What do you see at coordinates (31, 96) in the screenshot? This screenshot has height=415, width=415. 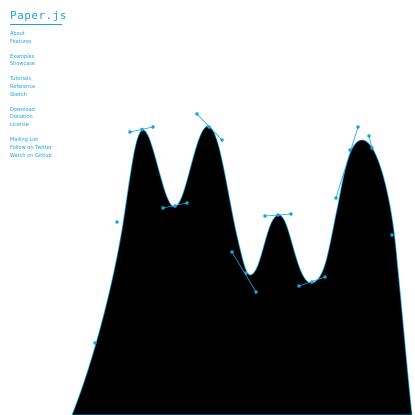 I see `nav-link-sketch: Sketch` at bounding box center [31, 96].